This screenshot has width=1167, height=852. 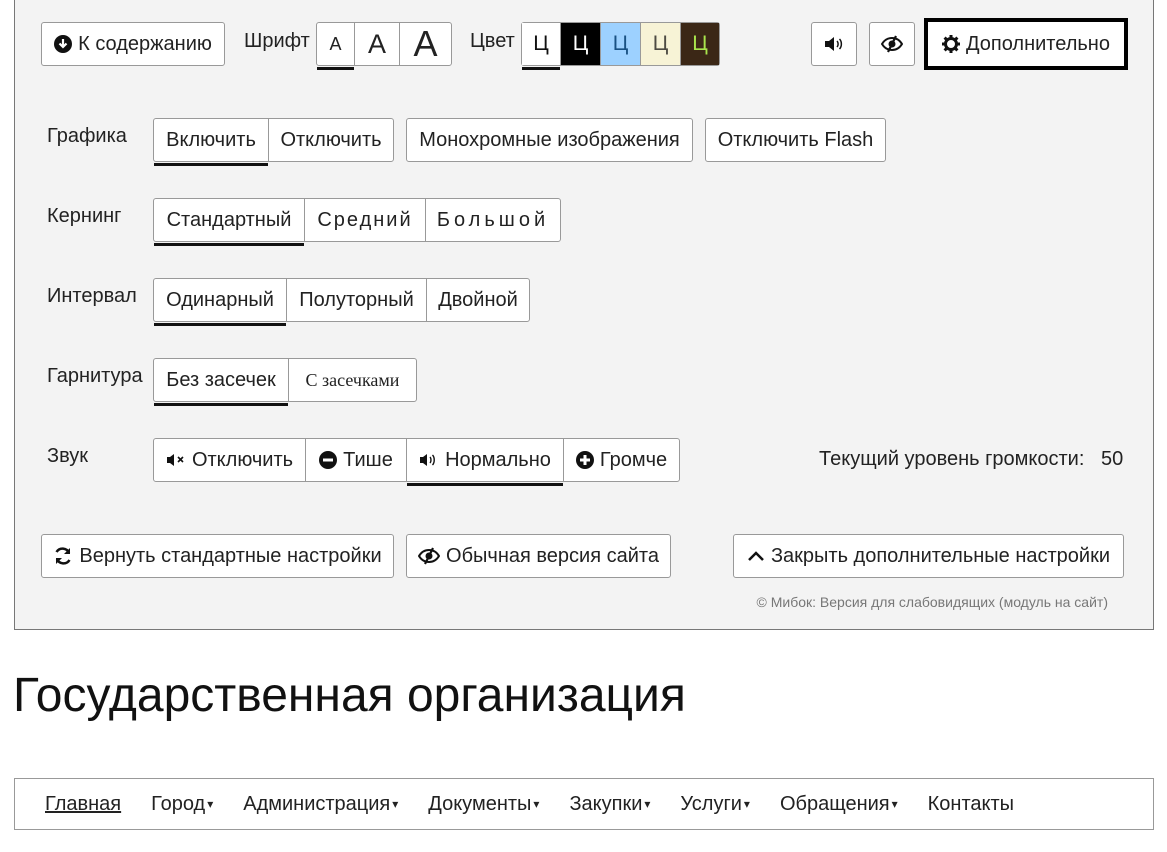 What do you see at coordinates (63, 44) in the screenshot?
I see `arrow-down-circle-icon` at bounding box center [63, 44].